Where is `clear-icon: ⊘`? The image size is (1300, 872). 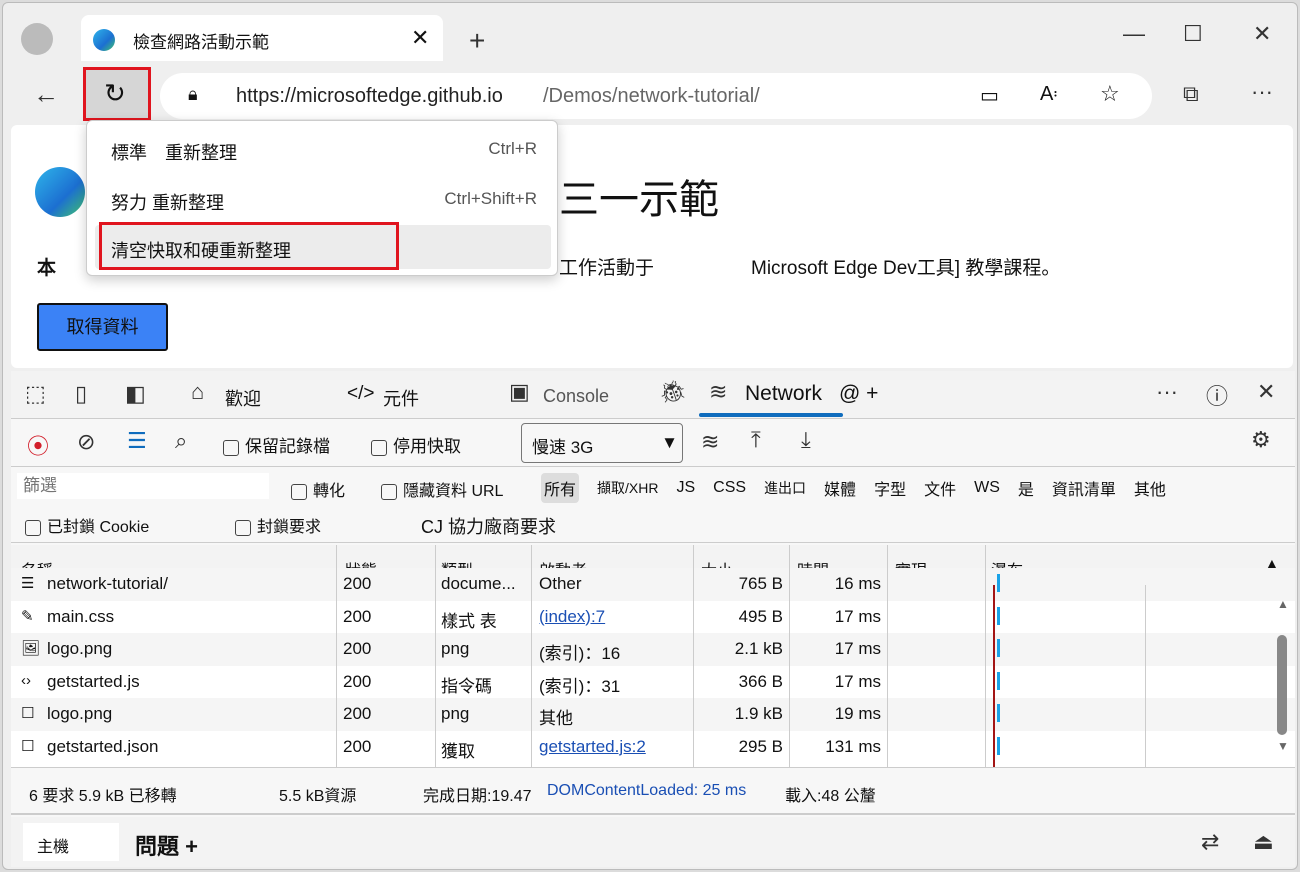 clear-icon: ⊘ is located at coordinates (86, 442).